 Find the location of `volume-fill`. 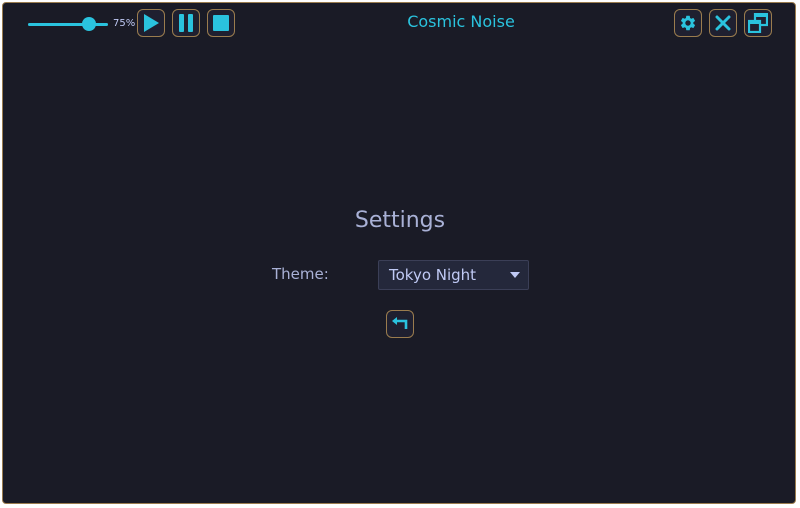

volume-fill is located at coordinates (68, 24).